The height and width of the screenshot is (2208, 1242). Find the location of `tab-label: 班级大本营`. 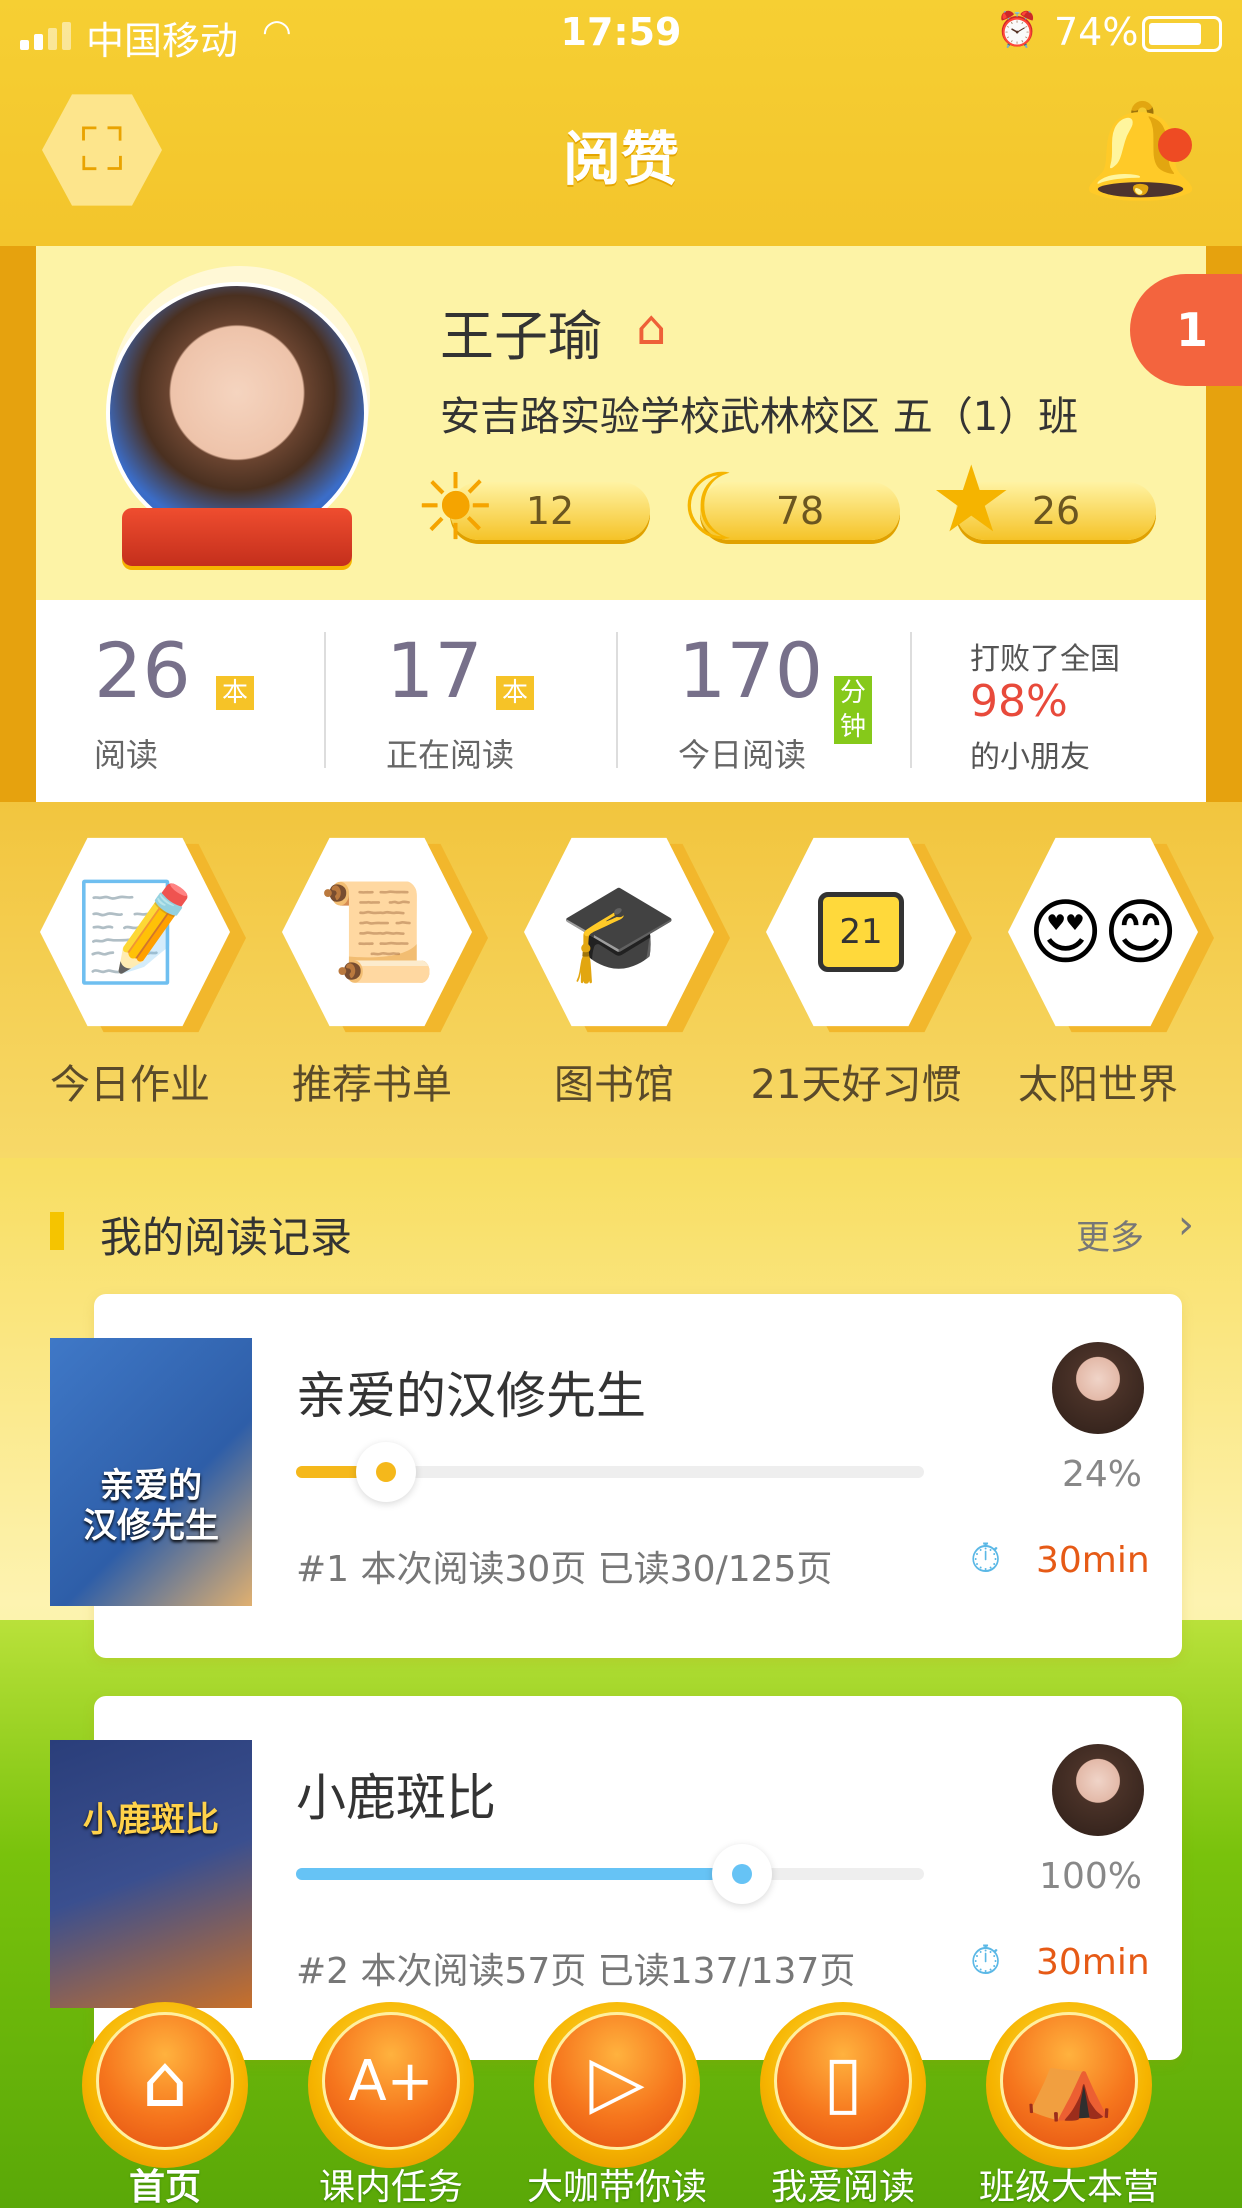

tab-label: 班级大本营 is located at coordinates (1068, 2187).